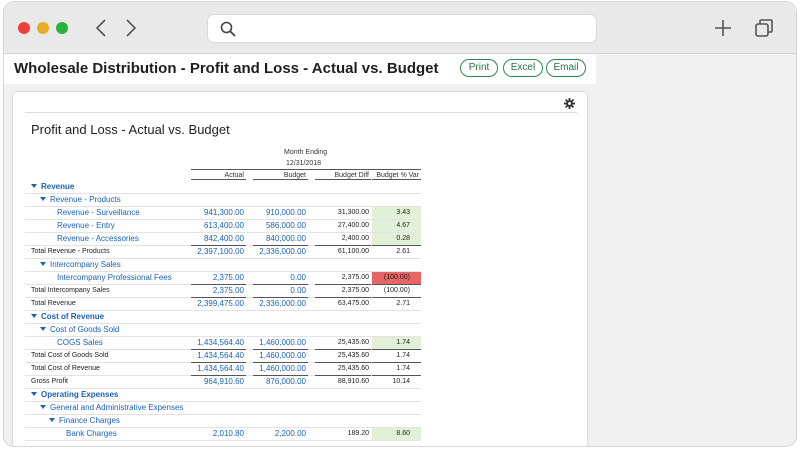 The height and width of the screenshot is (450, 800). What do you see at coordinates (130, 129) in the screenshot?
I see `report-title: Profit and Loss - Actual vs. Budget` at bounding box center [130, 129].